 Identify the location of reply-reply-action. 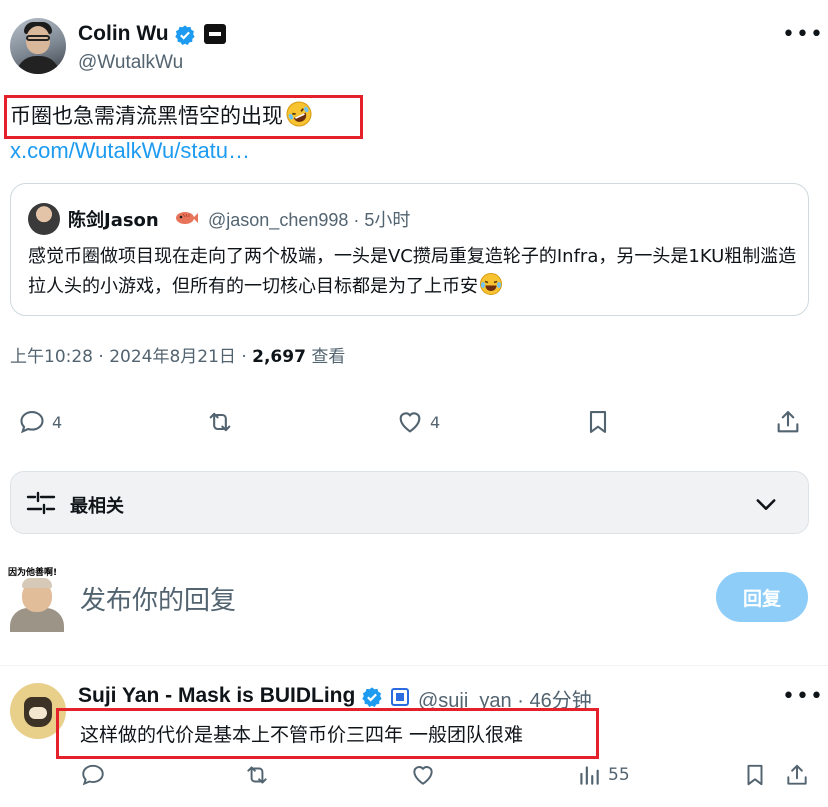
(93, 775).